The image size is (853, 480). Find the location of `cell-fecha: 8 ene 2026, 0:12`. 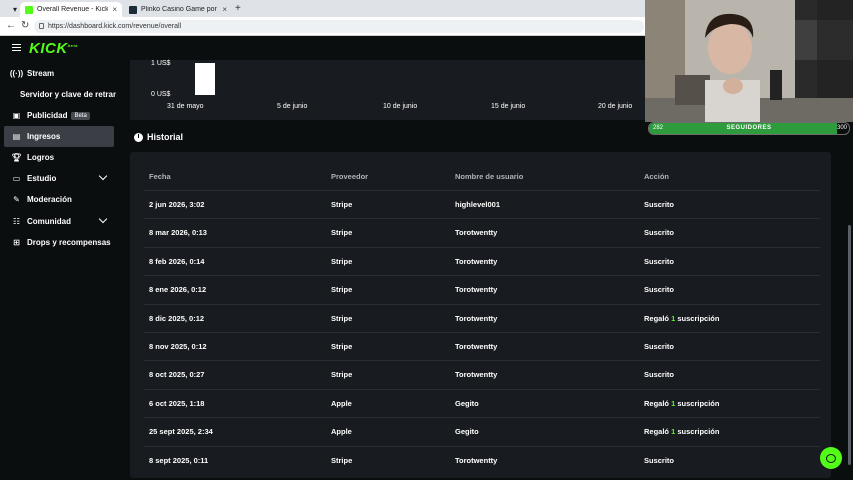

cell-fecha: 8 ene 2026, 0:12 is located at coordinates (178, 290).